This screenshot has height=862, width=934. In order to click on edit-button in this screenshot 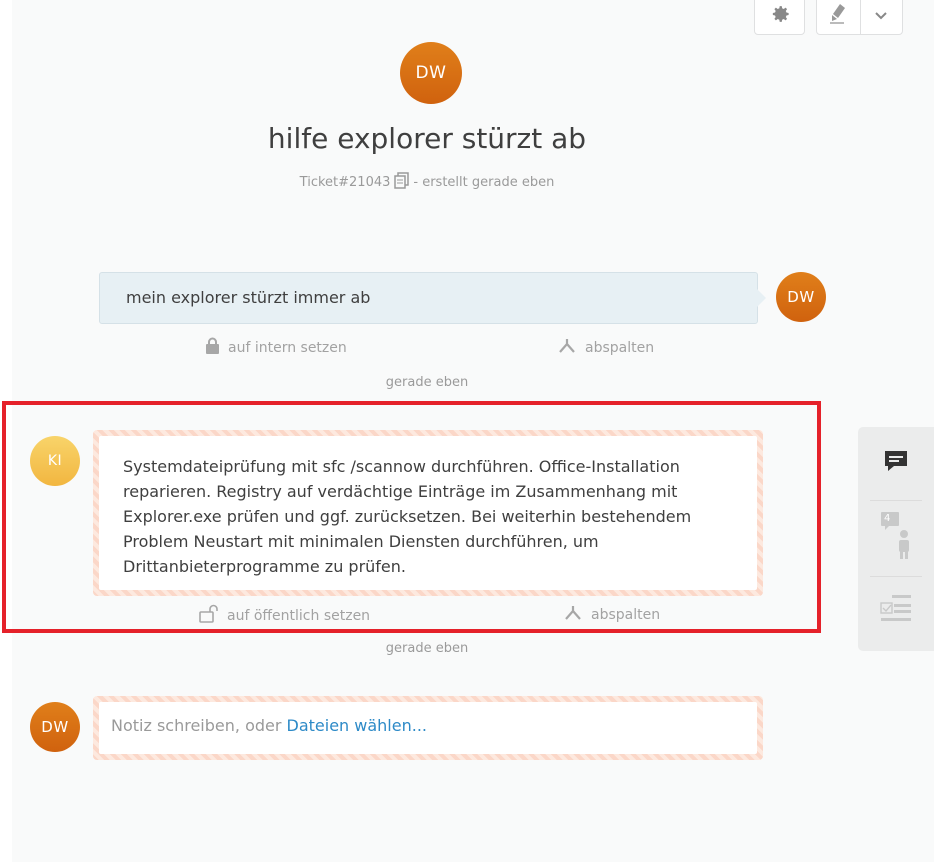, I will do `click(838, 17)`.